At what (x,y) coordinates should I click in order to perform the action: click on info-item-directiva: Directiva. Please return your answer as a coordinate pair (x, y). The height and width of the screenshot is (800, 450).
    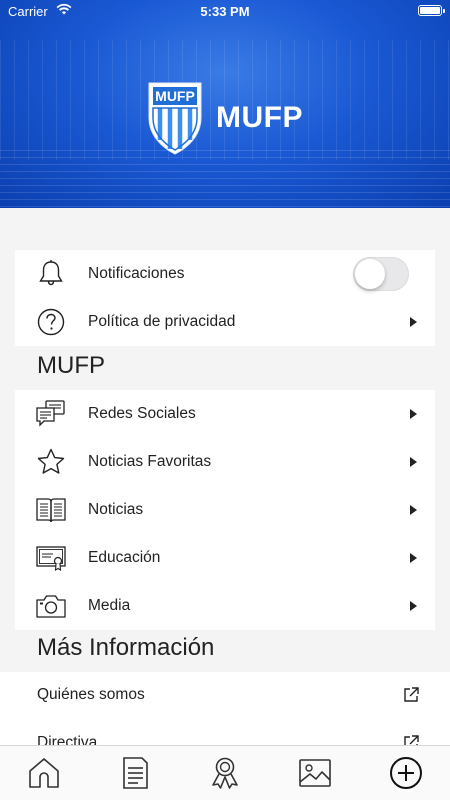
    Looking at the image, I should click on (225, 733).